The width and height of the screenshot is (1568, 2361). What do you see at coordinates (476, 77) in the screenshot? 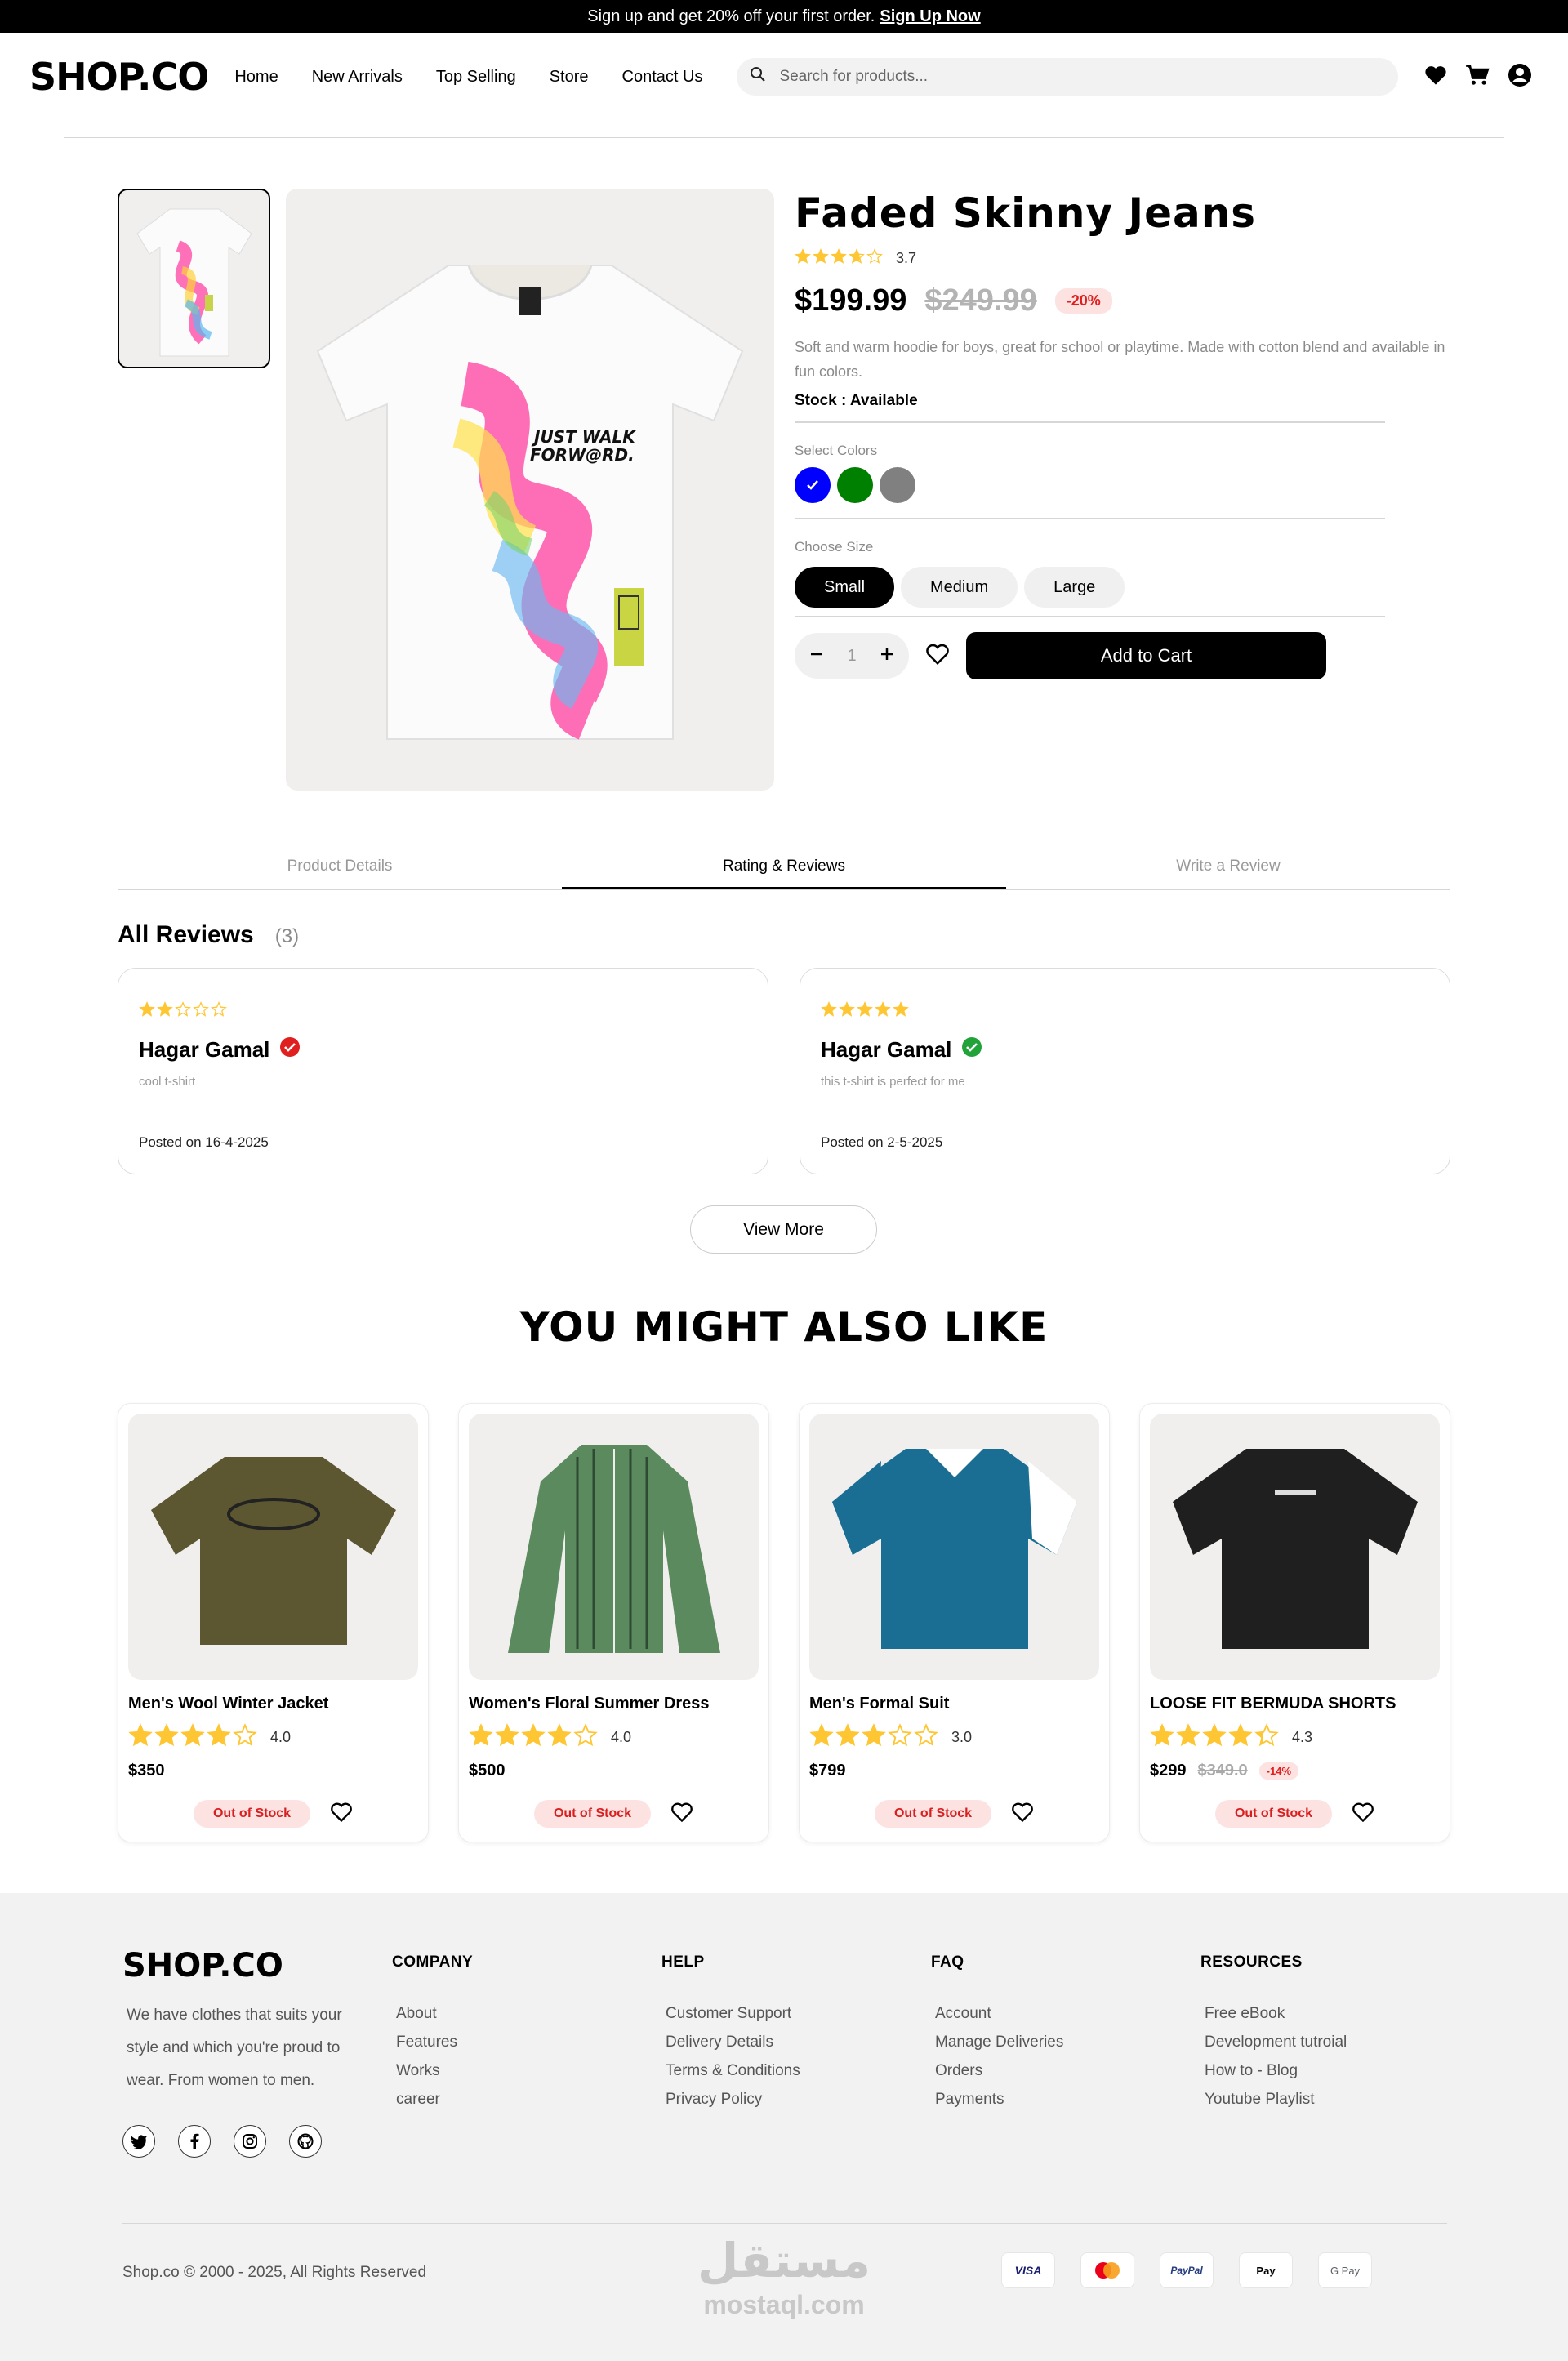
I see `nav-top-selling: Top Selling` at bounding box center [476, 77].